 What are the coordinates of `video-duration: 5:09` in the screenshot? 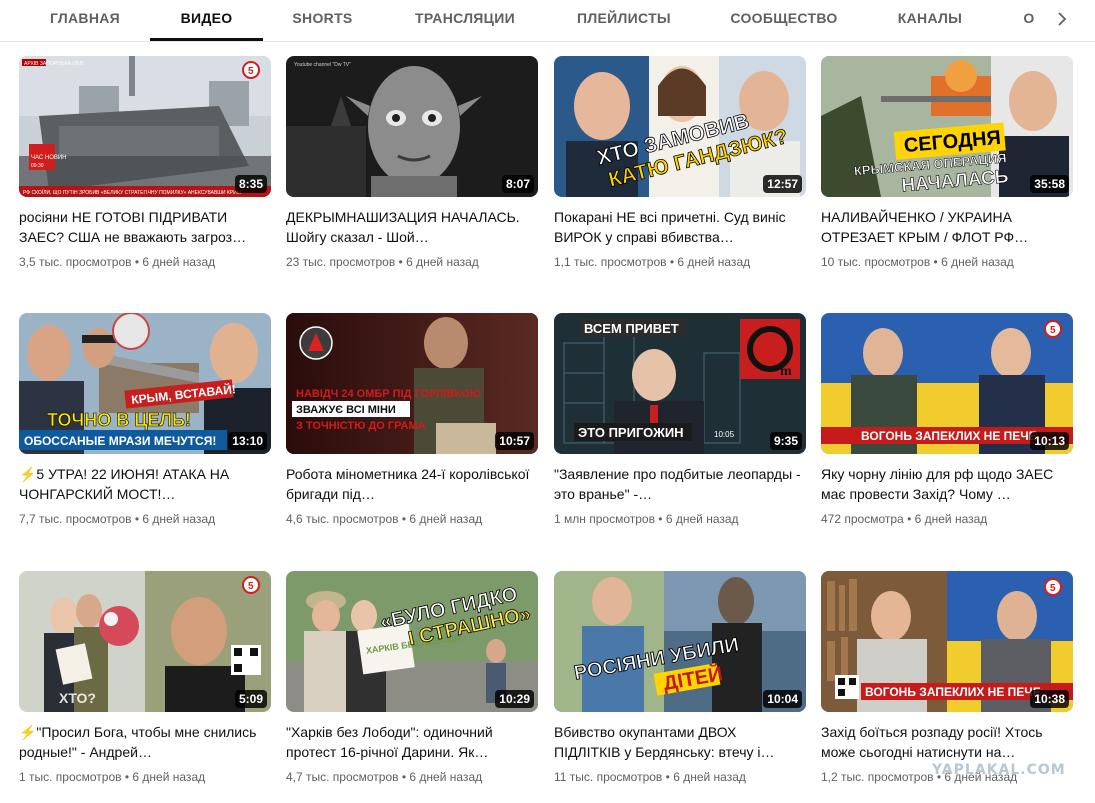 It's located at (250, 699).